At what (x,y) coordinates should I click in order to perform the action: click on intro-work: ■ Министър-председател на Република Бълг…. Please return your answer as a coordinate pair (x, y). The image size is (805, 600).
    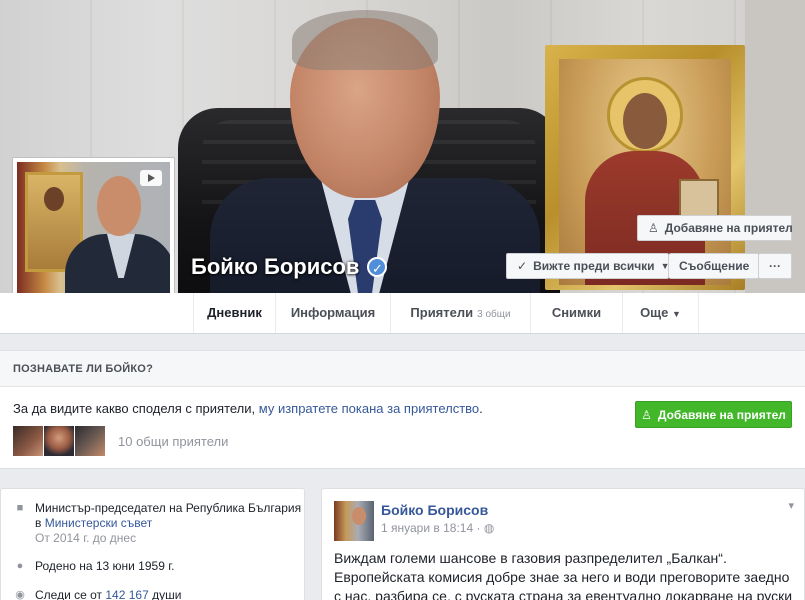
    Looking at the image, I should click on (157, 523).